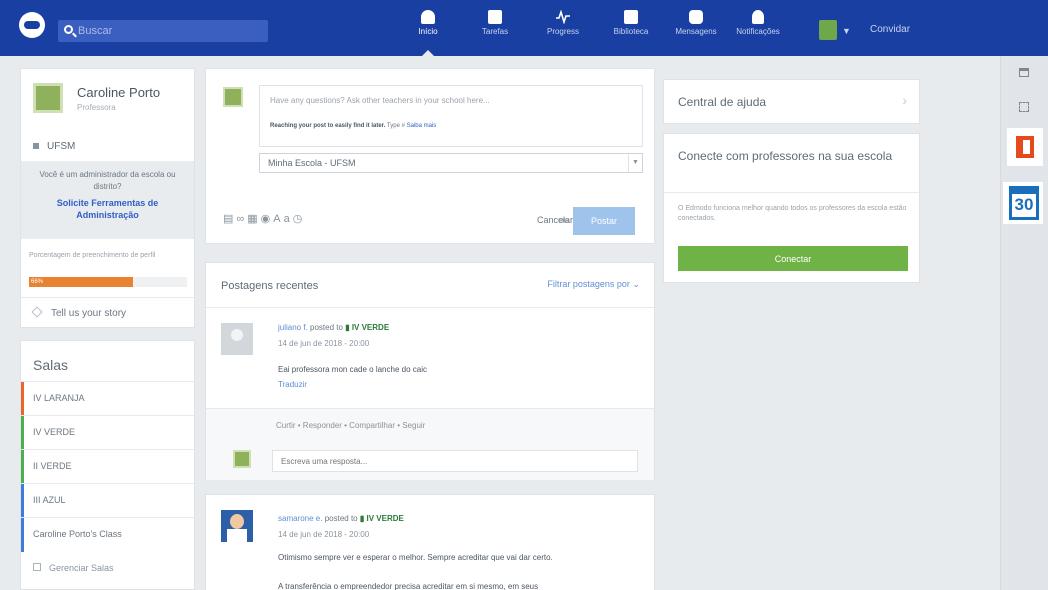 The image size is (1048, 590). I want to click on file-icon: ▤, so click(229, 219).